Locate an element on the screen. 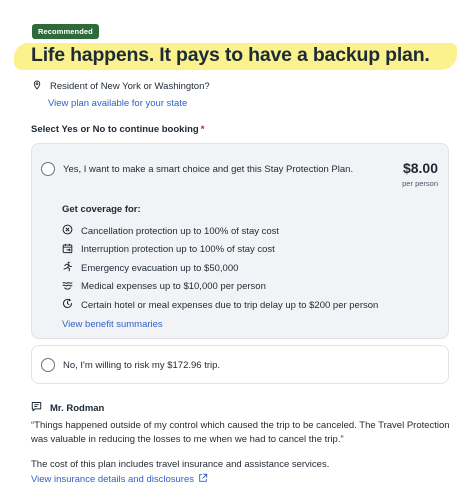  medical-waves-icon is located at coordinates (67, 287).